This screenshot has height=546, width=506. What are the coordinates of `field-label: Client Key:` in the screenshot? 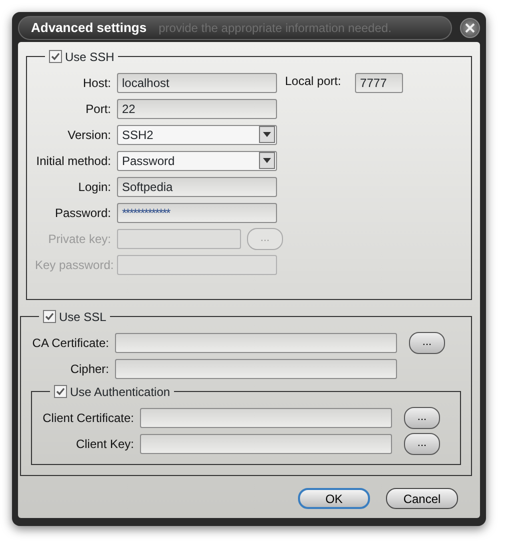 It's located at (104, 444).